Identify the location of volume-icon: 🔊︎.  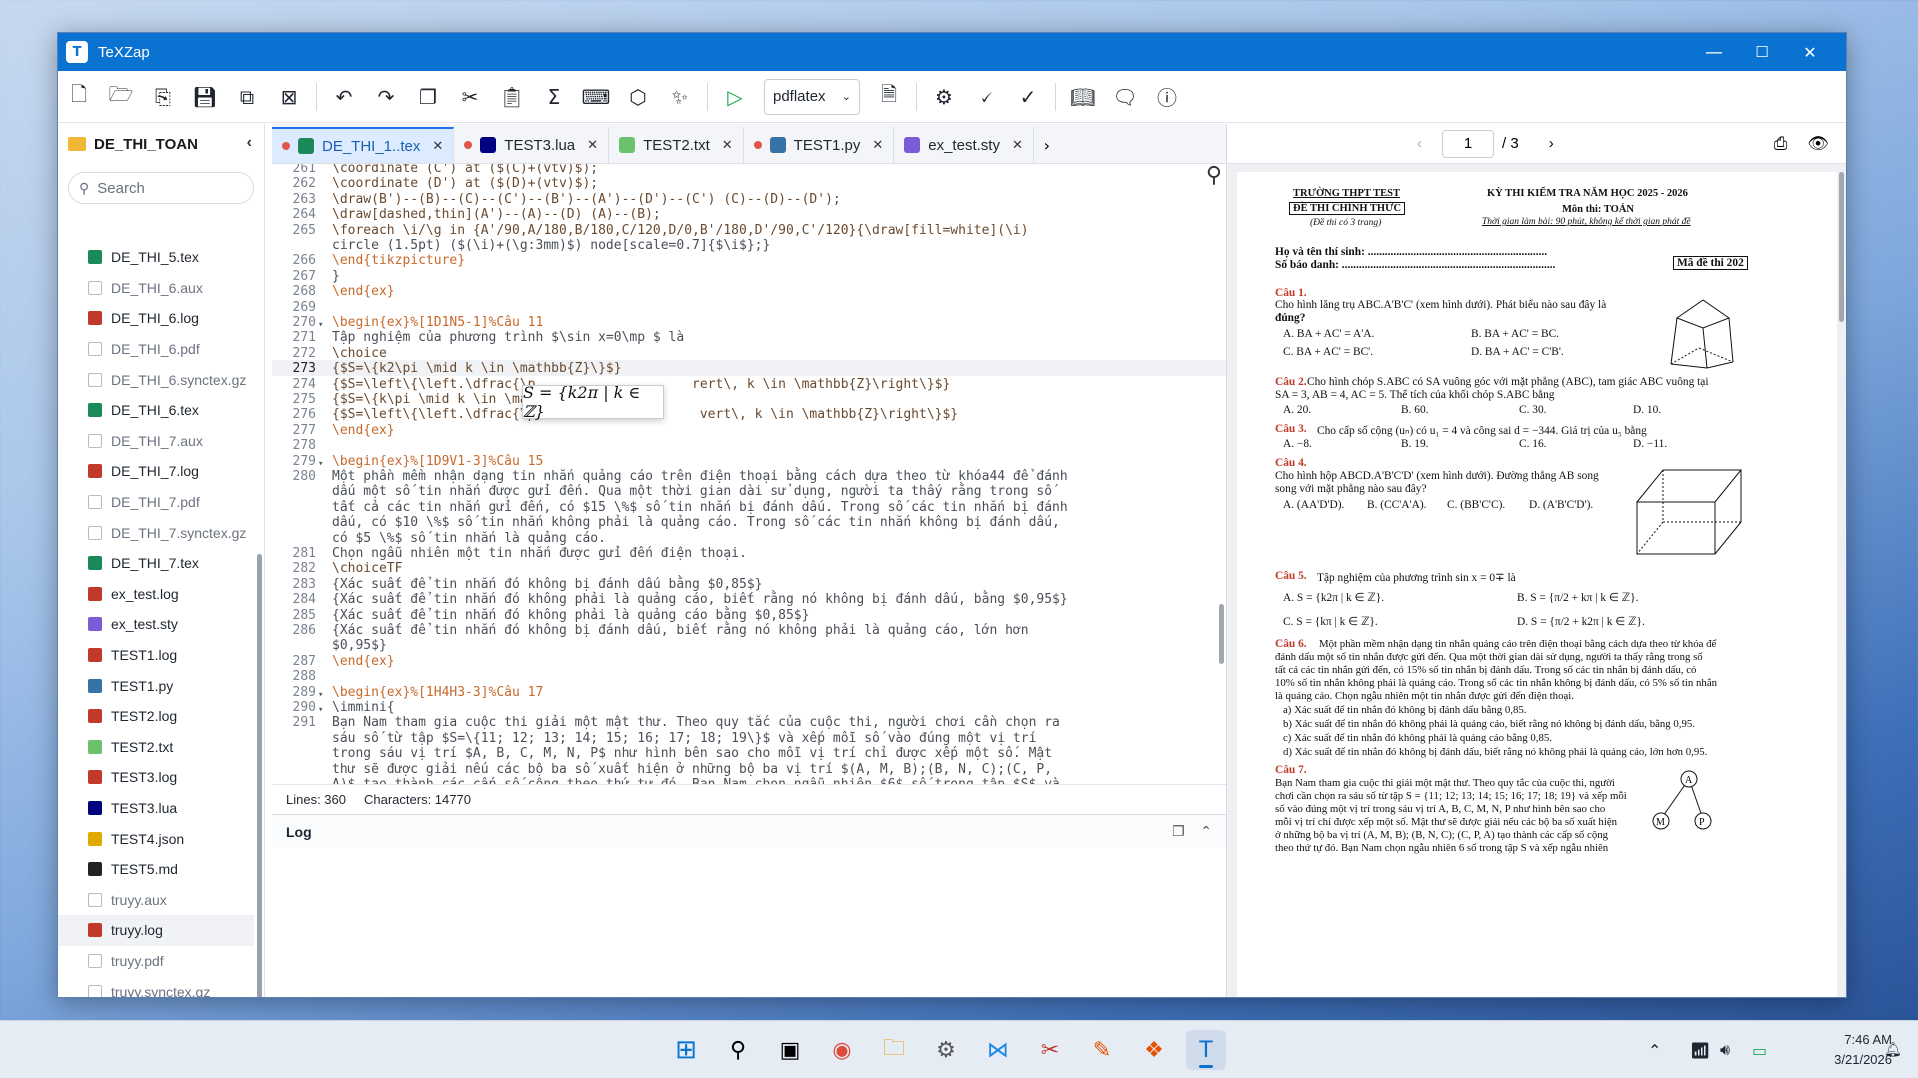
(1725, 1049).